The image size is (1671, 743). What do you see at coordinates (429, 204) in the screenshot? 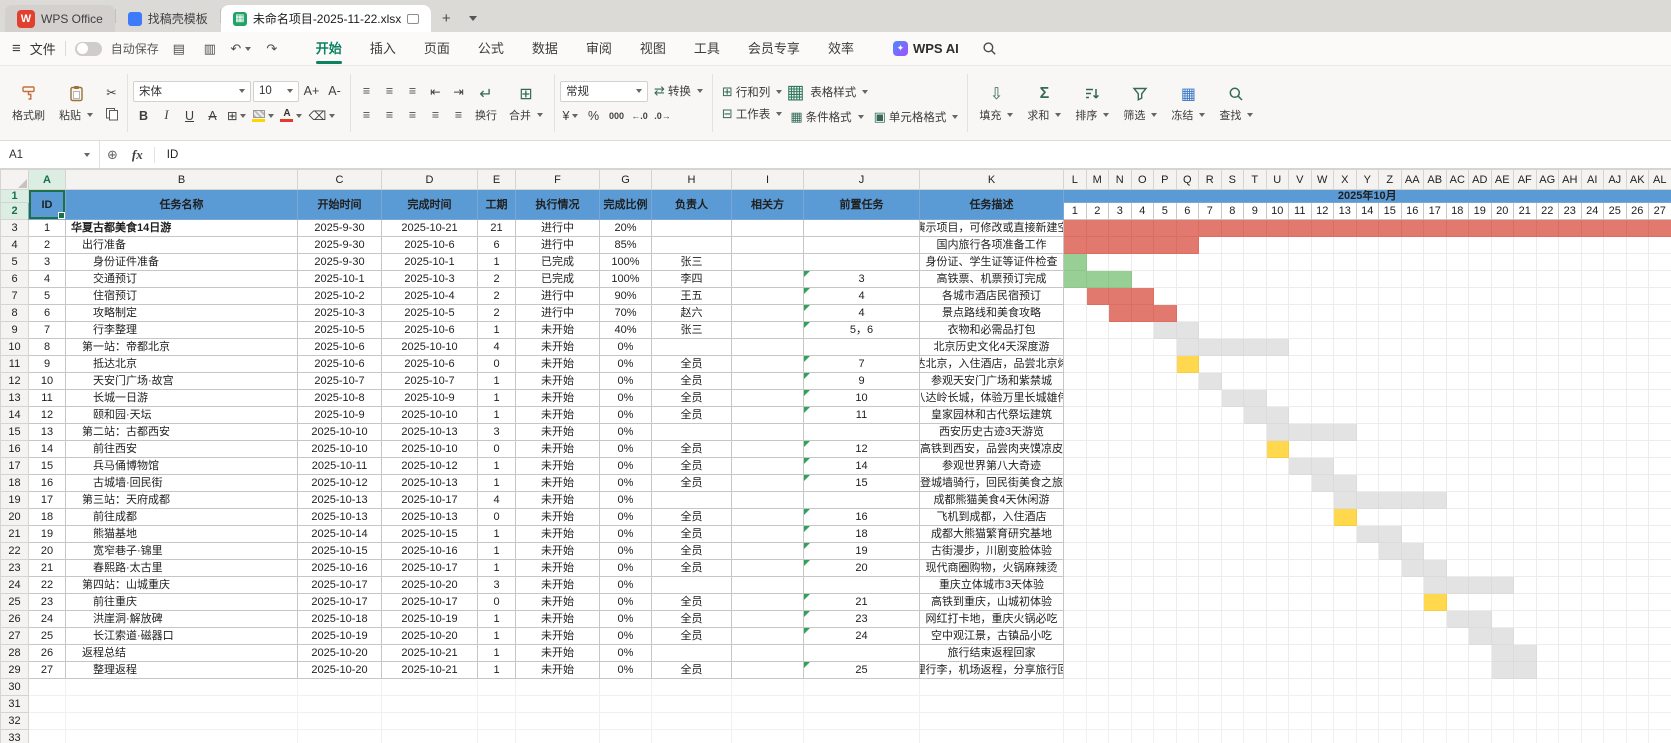
I see `table-header-cell: 完成时间` at bounding box center [429, 204].